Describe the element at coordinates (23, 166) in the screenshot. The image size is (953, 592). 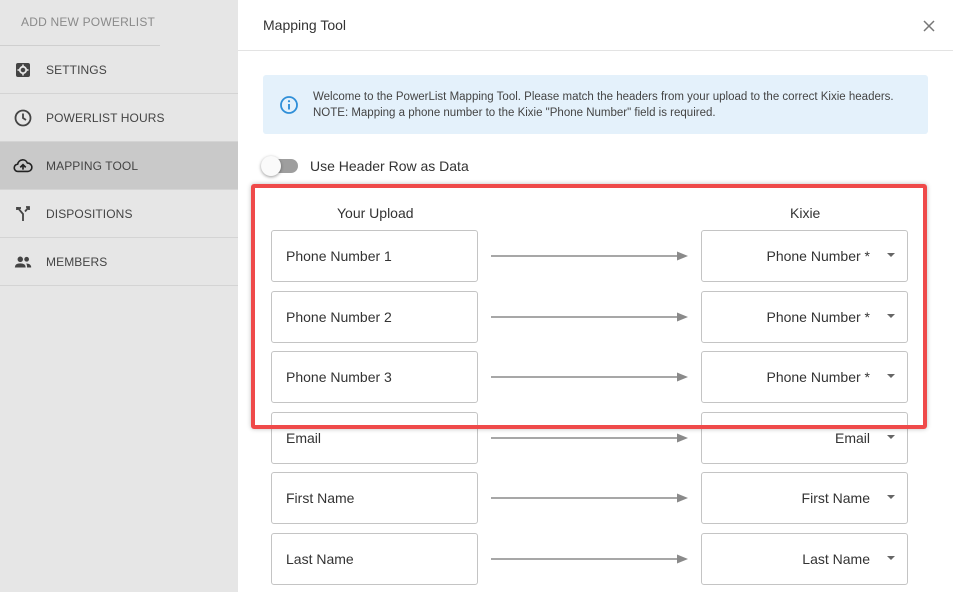
I see `cloud-upload-icon` at that location.